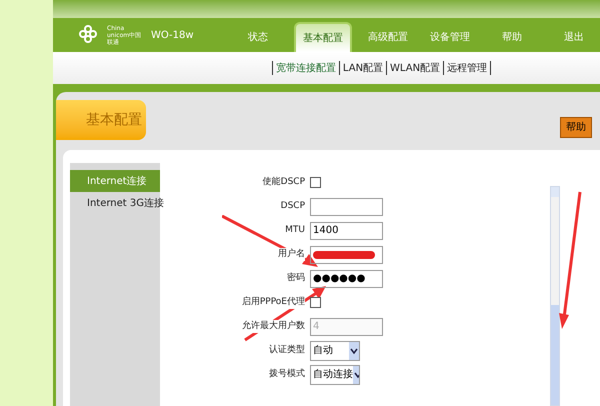 This screenshot has width=600, height=406. I want to click on redaction-mark, so click(344, 254).